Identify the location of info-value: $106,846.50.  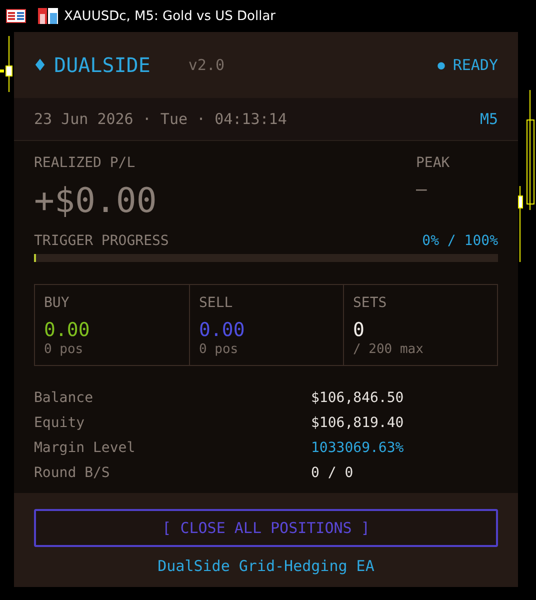
(358, 398).